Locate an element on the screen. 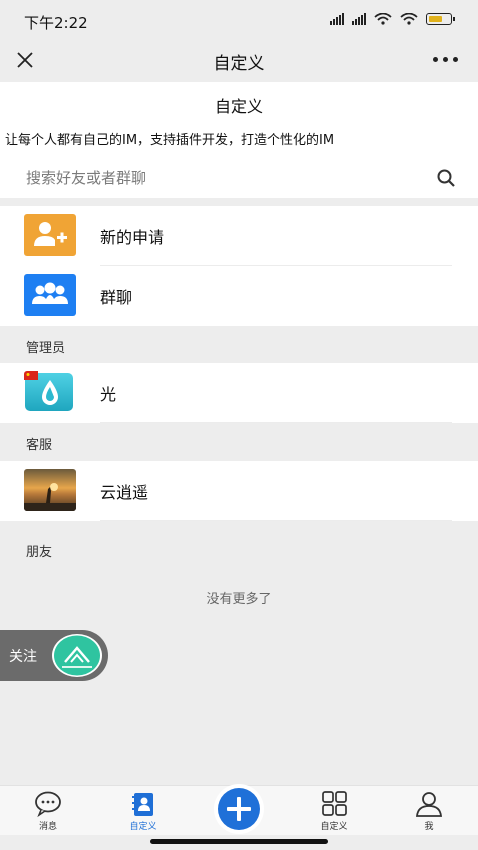  tab-me: 我 is located at coordinates (429, 811).